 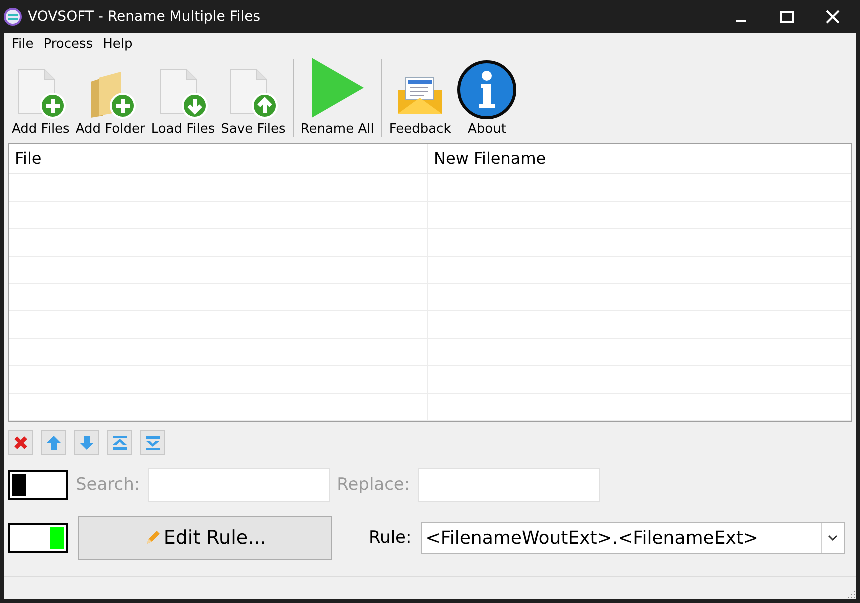 I want to click on move-top-button, so click(x=119, y=442).